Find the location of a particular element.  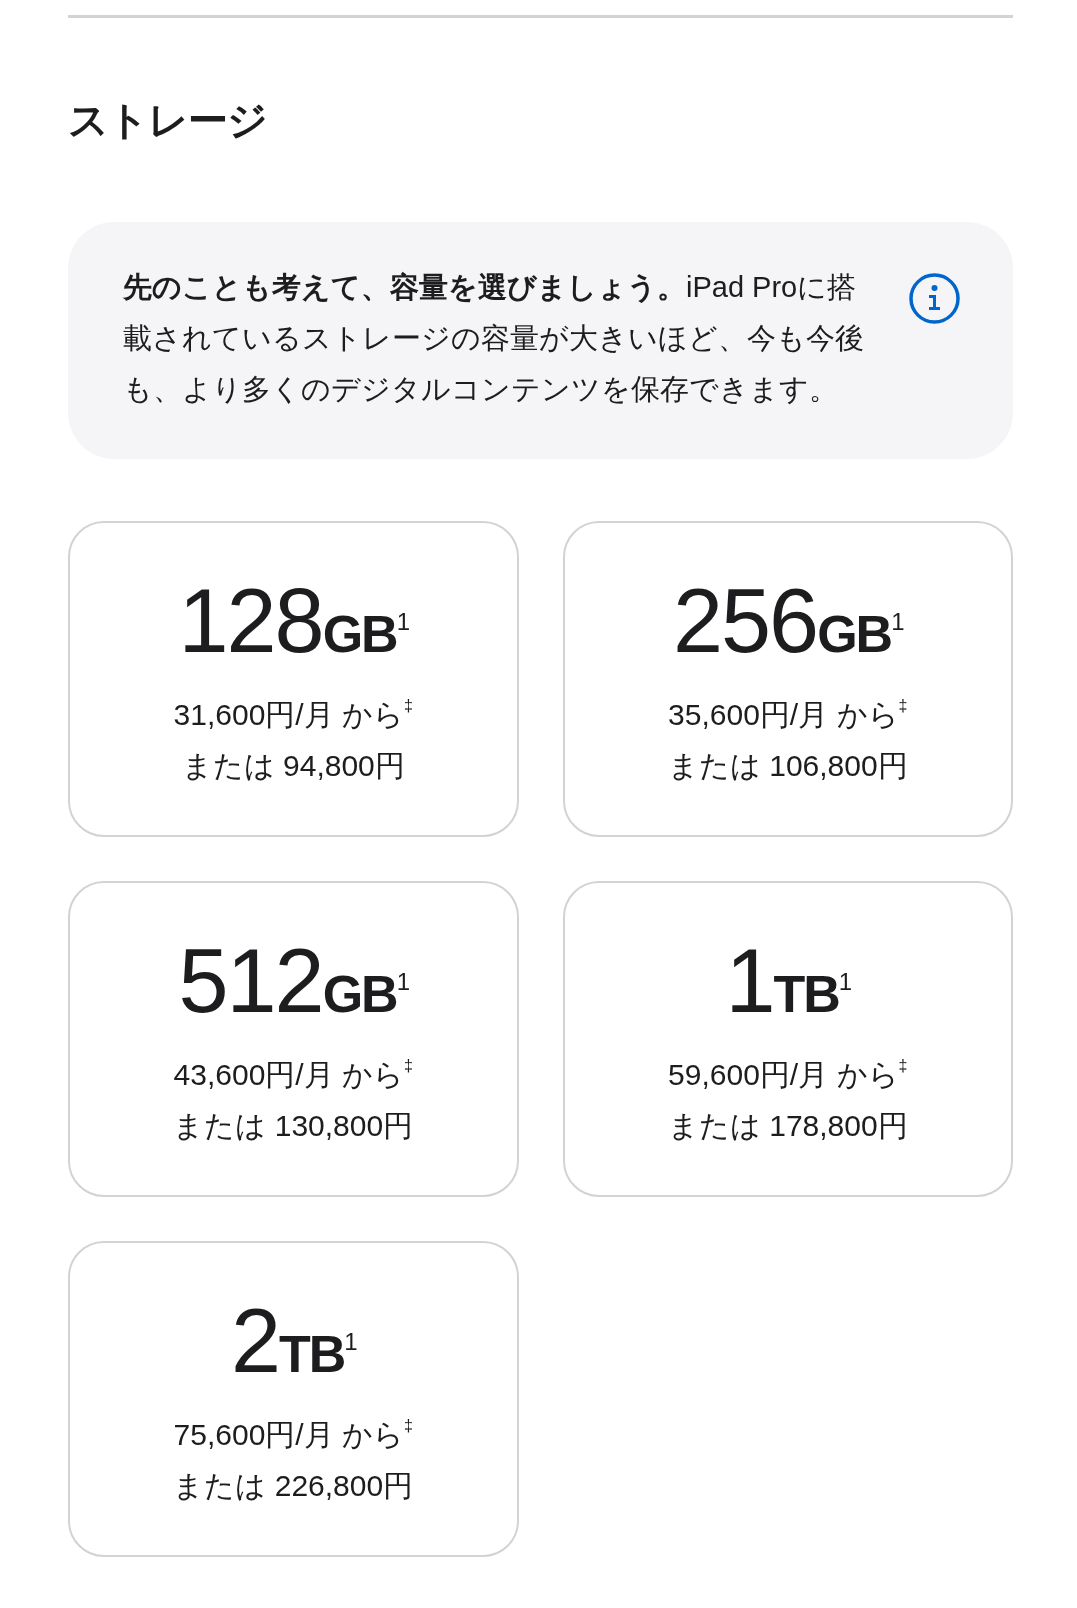

capacity-label: 2TB$^{1}$ is located at coordinates (293, 1344).